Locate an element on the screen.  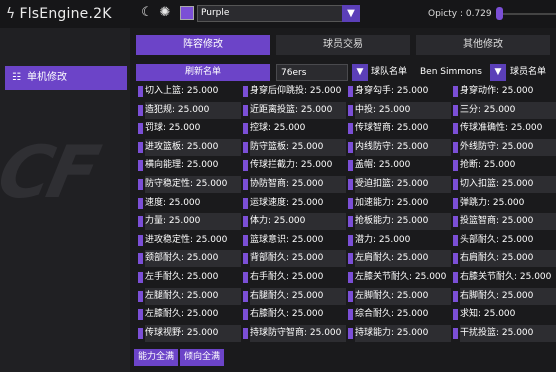
attribute-field: 右膝耐久: 25.000 is located at coordinates (293, 314).